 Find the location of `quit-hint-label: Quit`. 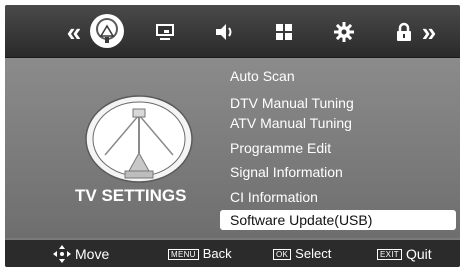

quit-hint-label: Quit is located at coordinates (418, 254).